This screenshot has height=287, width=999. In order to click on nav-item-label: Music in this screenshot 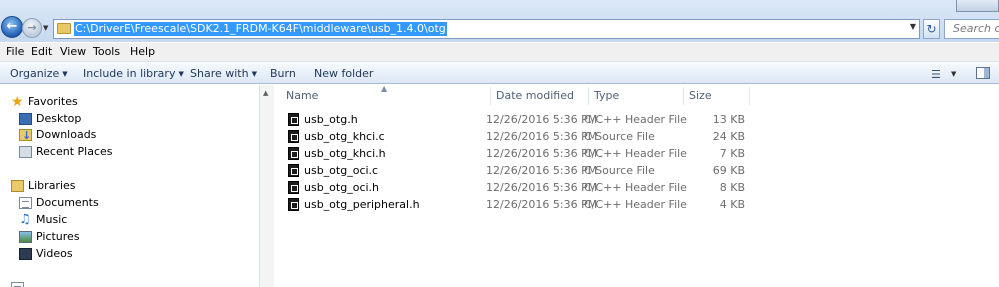, I will do `click(52, 219)`.